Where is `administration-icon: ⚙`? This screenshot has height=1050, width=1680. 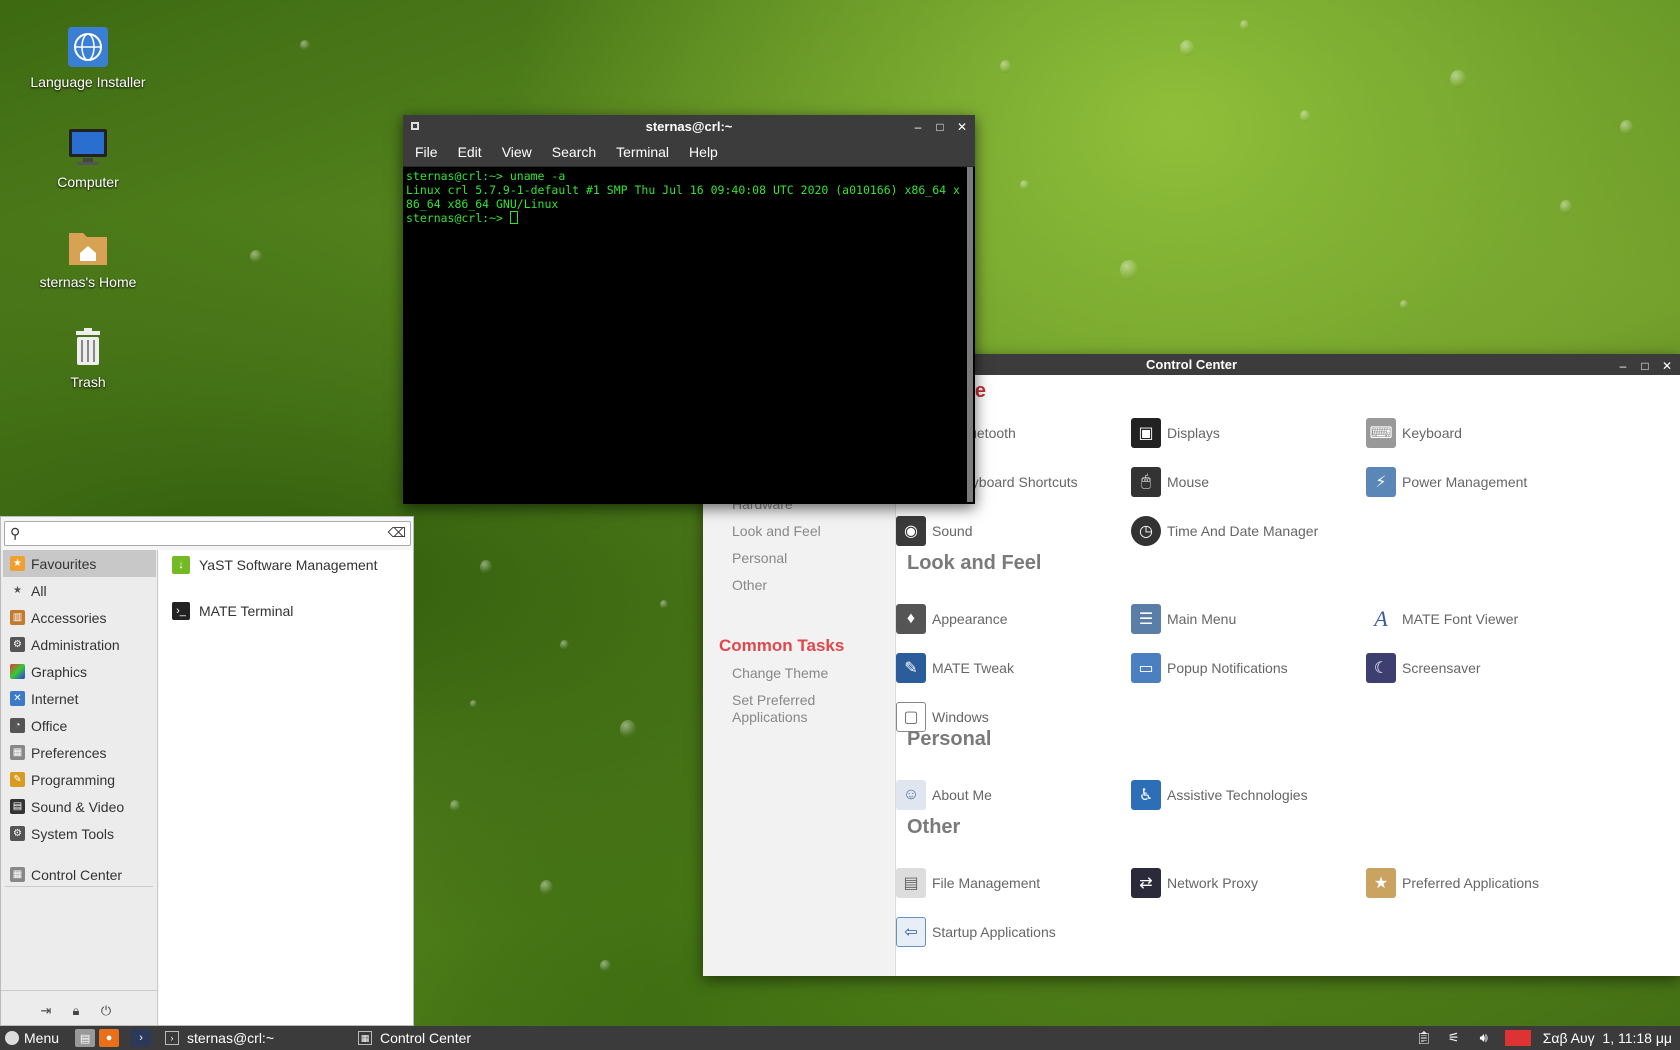 administration-icon: ⚙ is located at coordinates (17, 644).